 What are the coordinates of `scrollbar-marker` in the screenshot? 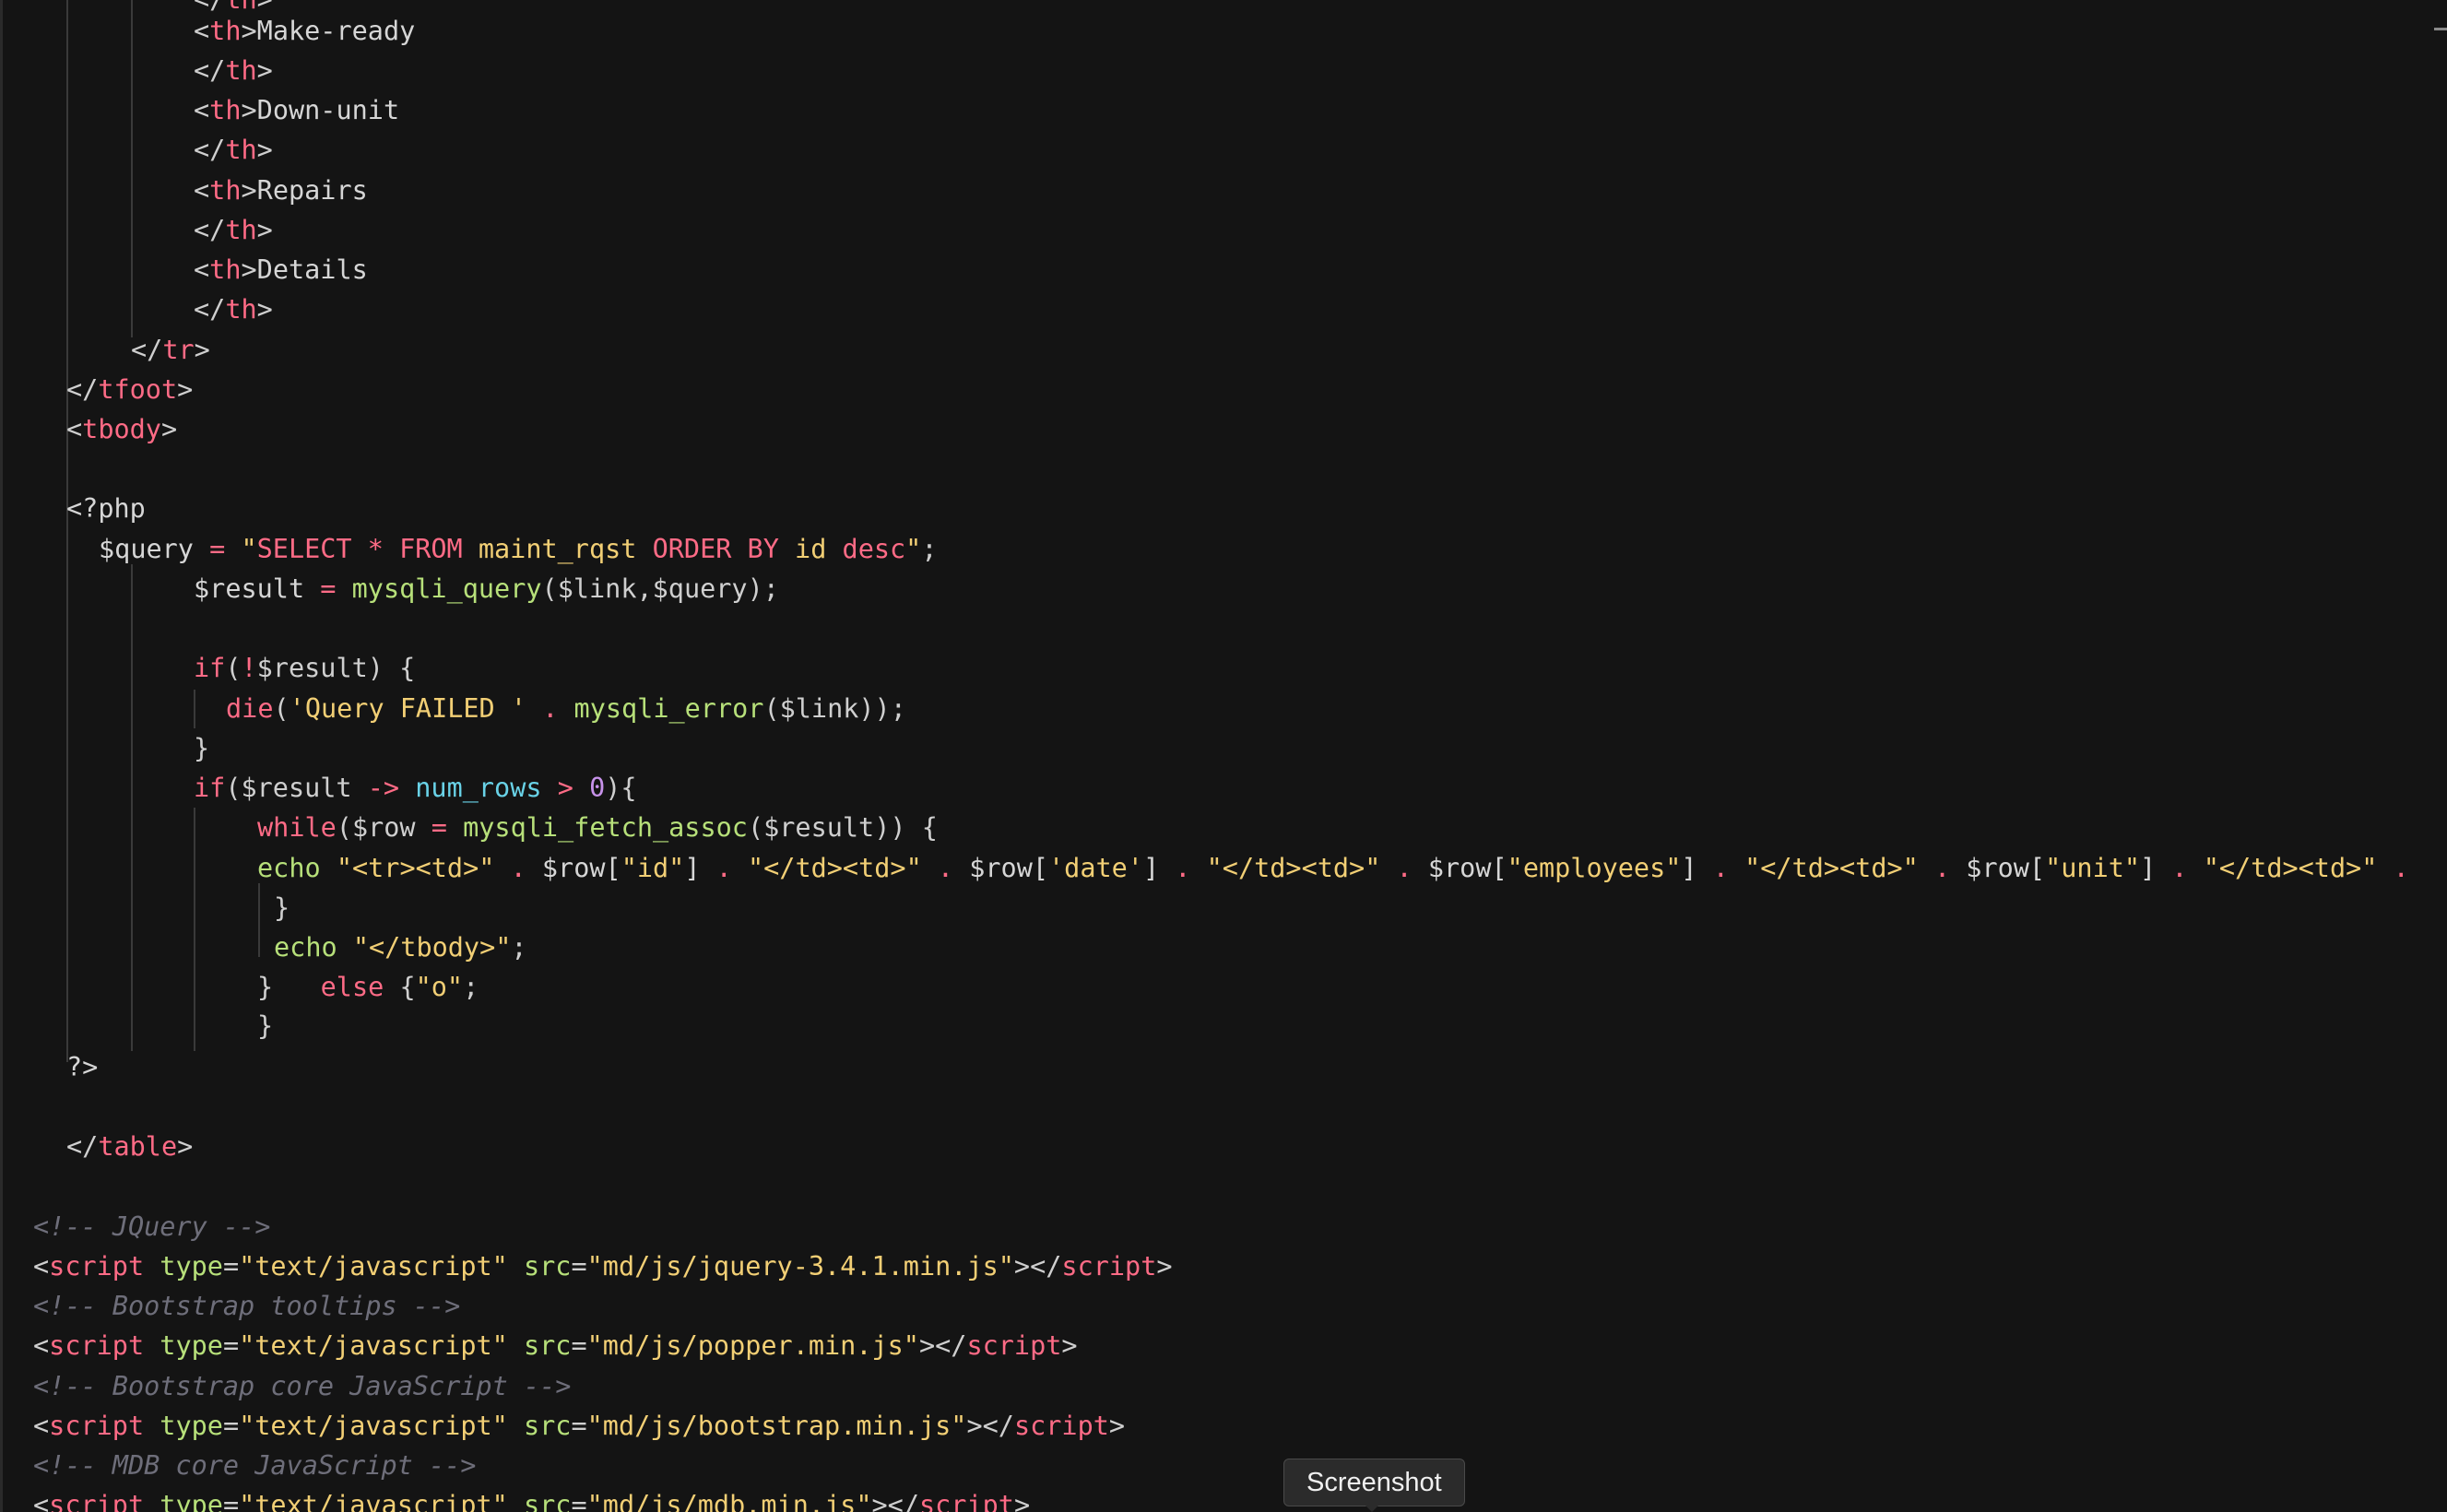 It's located at (2440, 29).